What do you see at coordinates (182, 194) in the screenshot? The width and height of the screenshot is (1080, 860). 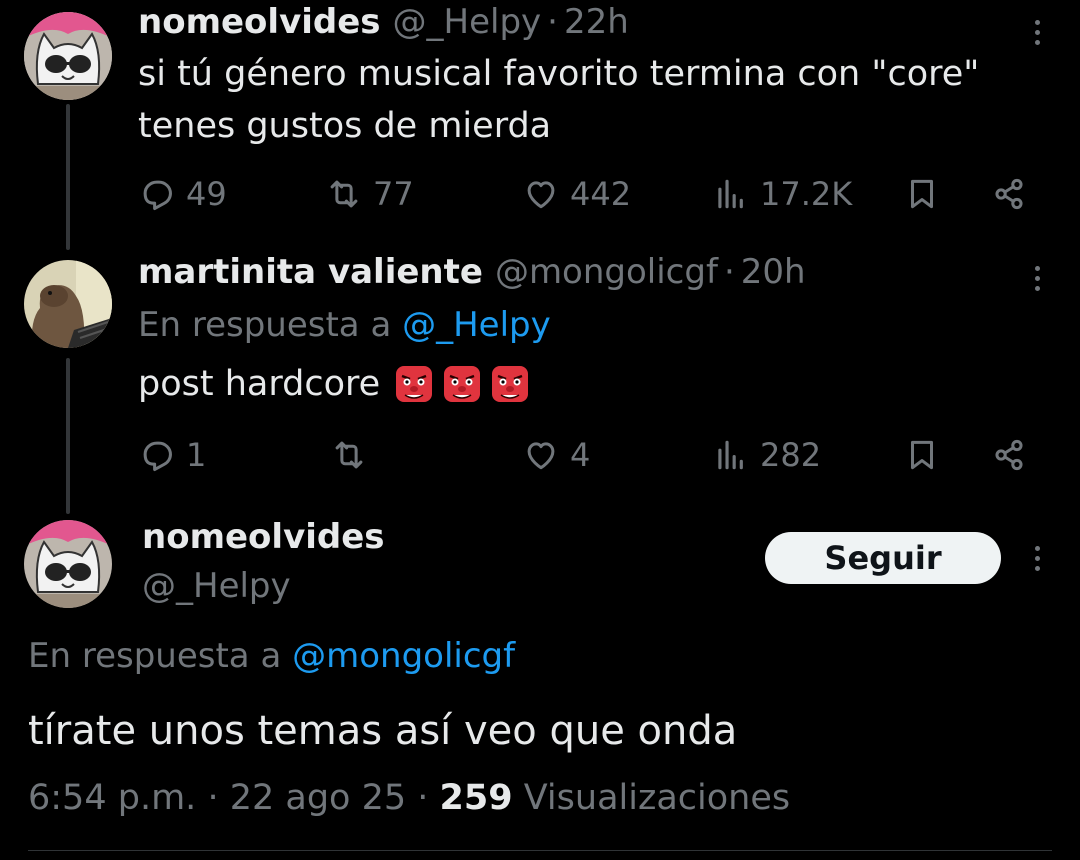 I see `reply-button: 49` at bounding box center [182, 194].